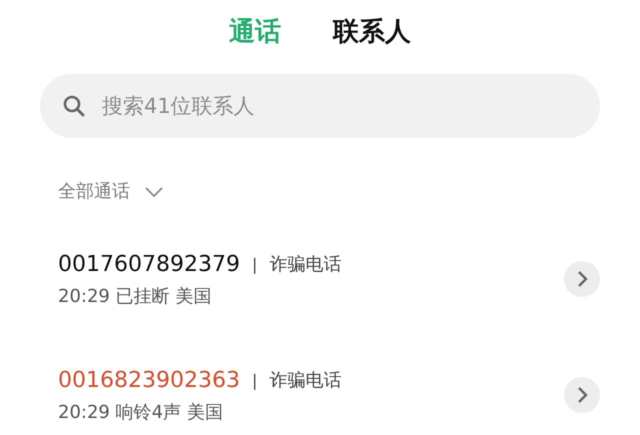 The image size is (640, 435). I want to click on tab: 联系人, so click(372, 32).